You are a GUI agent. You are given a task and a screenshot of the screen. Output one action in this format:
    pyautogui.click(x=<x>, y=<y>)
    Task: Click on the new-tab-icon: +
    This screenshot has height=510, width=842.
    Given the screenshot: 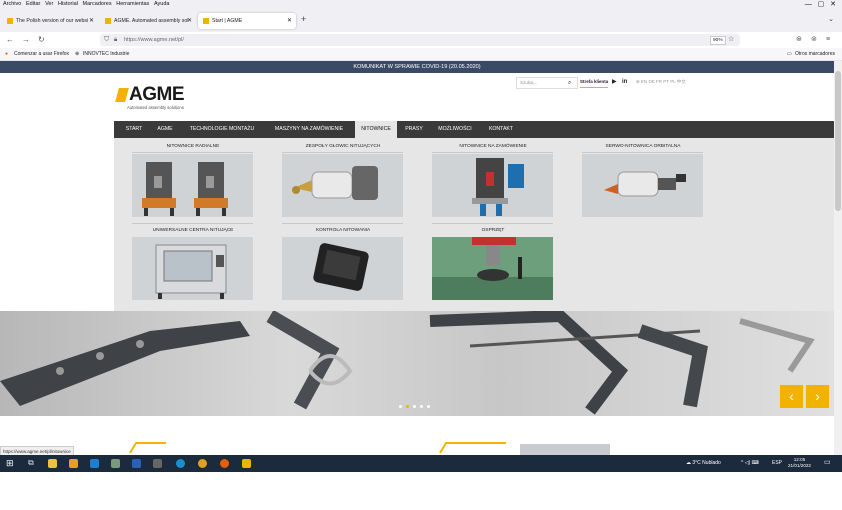 What is the action you would take?
    pyautogui.click(x=303, y=19)
    